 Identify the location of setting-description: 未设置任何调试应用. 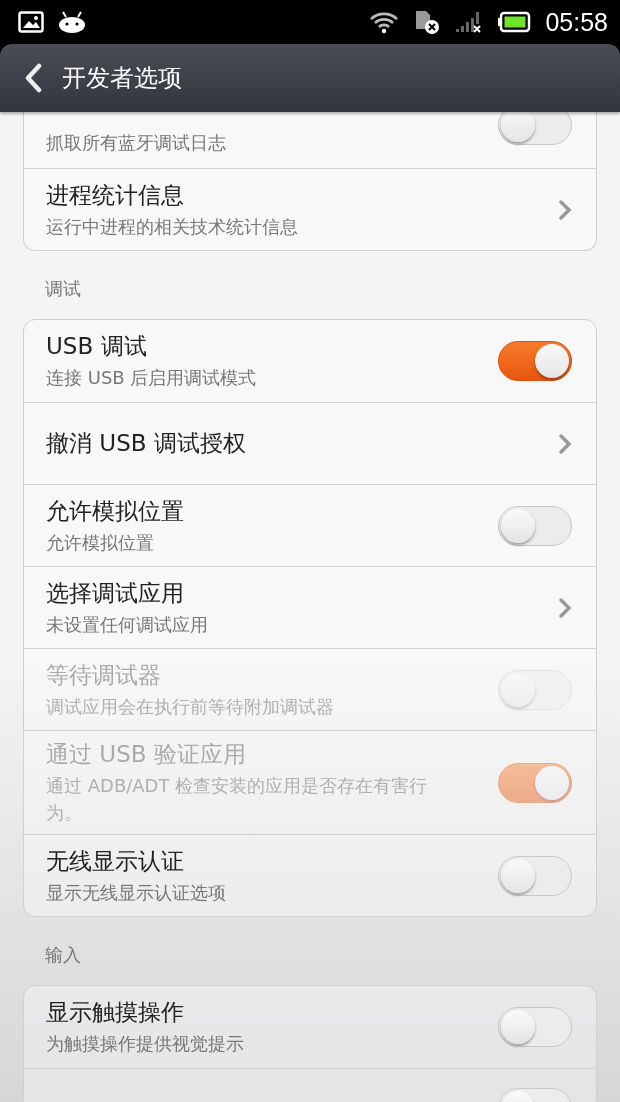
(127, 624).